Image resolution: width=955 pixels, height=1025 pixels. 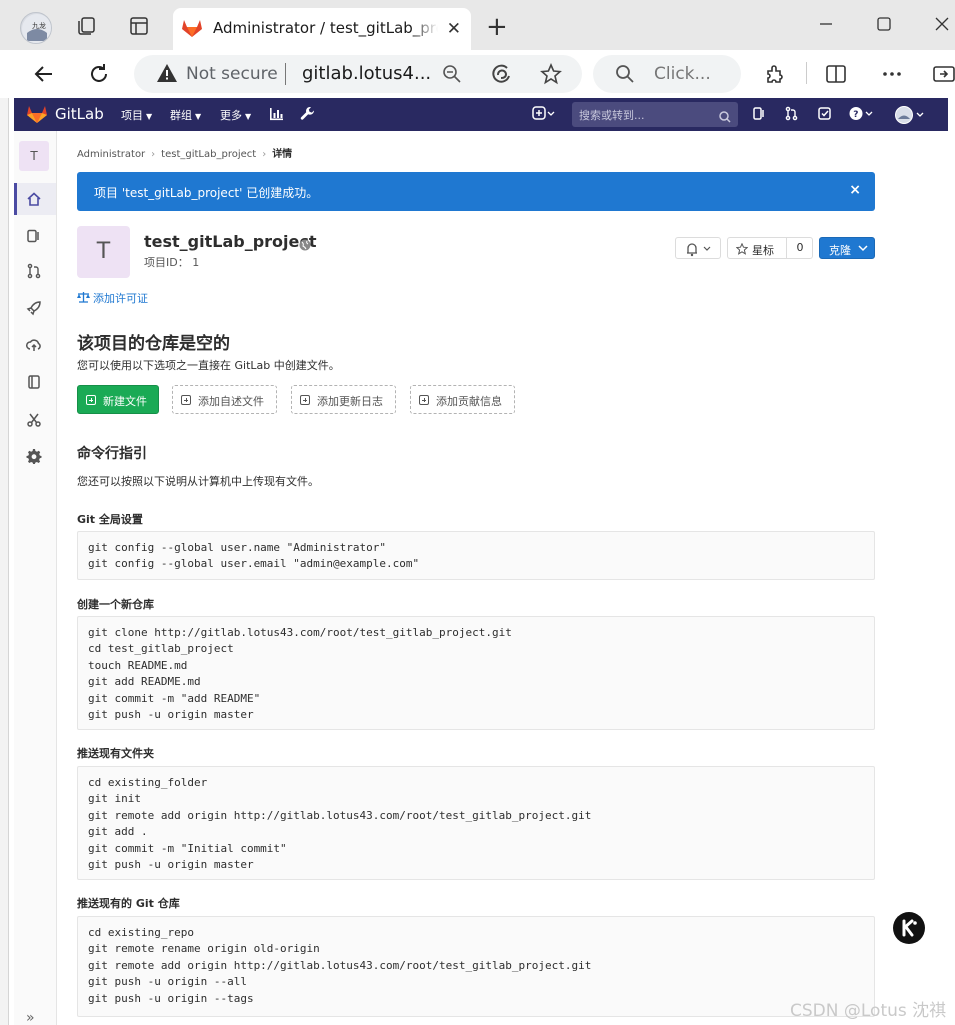 What do you see at coordinates (198, 481) in the screenshot?
I see `cli-instructions-description: 您还可以按照以下说明从计算机中上传现有文件。` at bounding box center [198, 481].